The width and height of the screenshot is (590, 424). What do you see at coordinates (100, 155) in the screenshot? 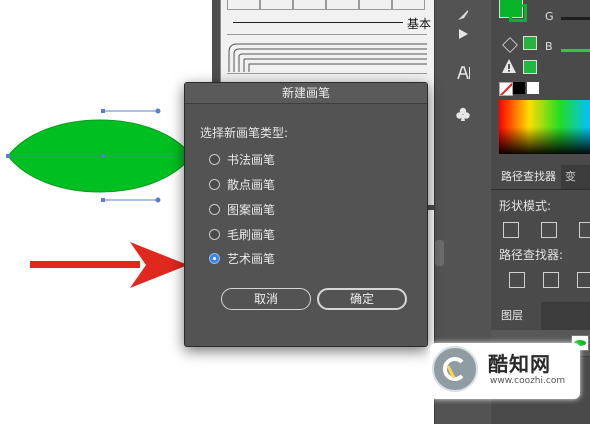
I see `leaf-shape` at bounding box center [100, 155].